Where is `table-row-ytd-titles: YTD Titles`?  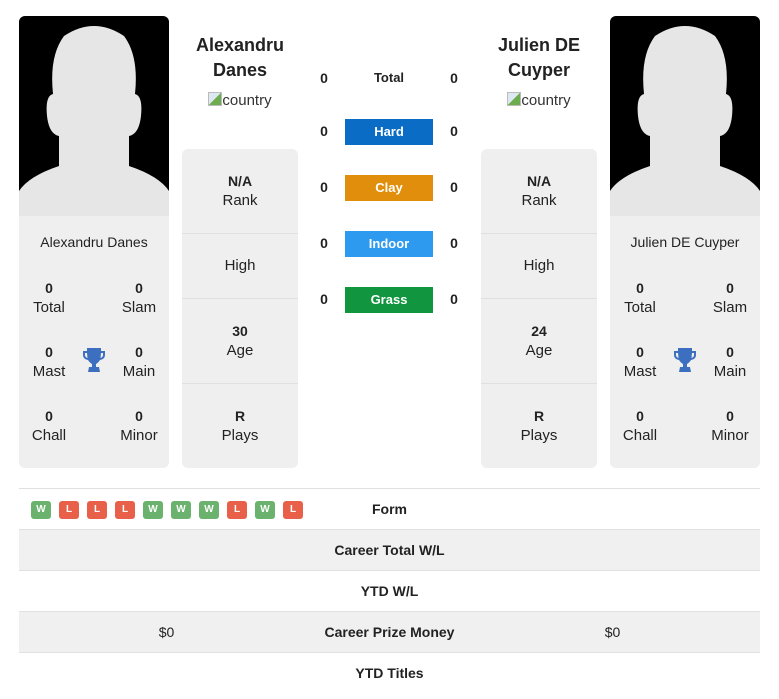
table-row-ytd-titles: YTD Titles is located at coordinates (389, 672).